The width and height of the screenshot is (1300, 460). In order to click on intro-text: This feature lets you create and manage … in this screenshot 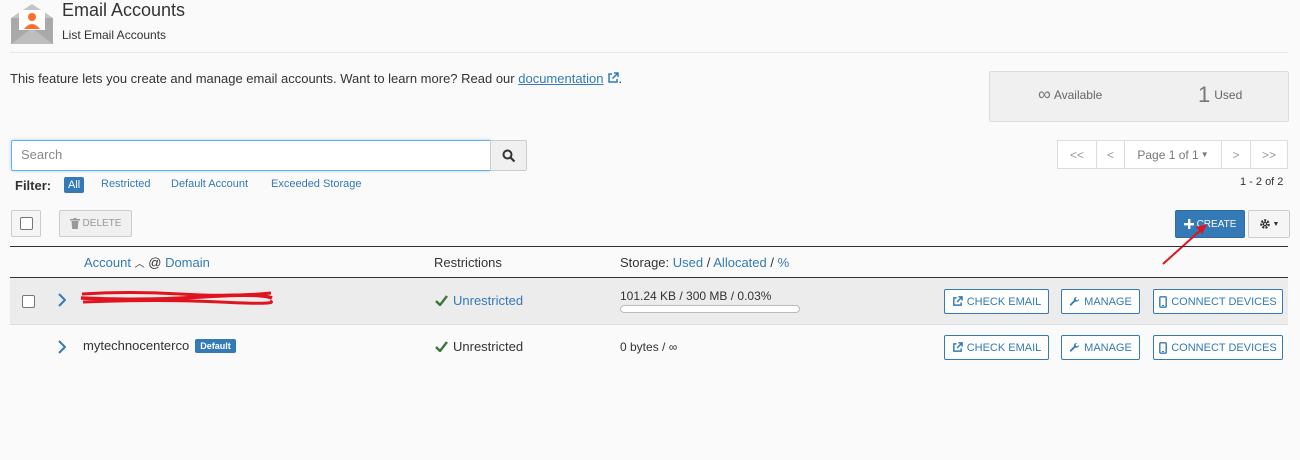, I will do `click(316, 78)`.